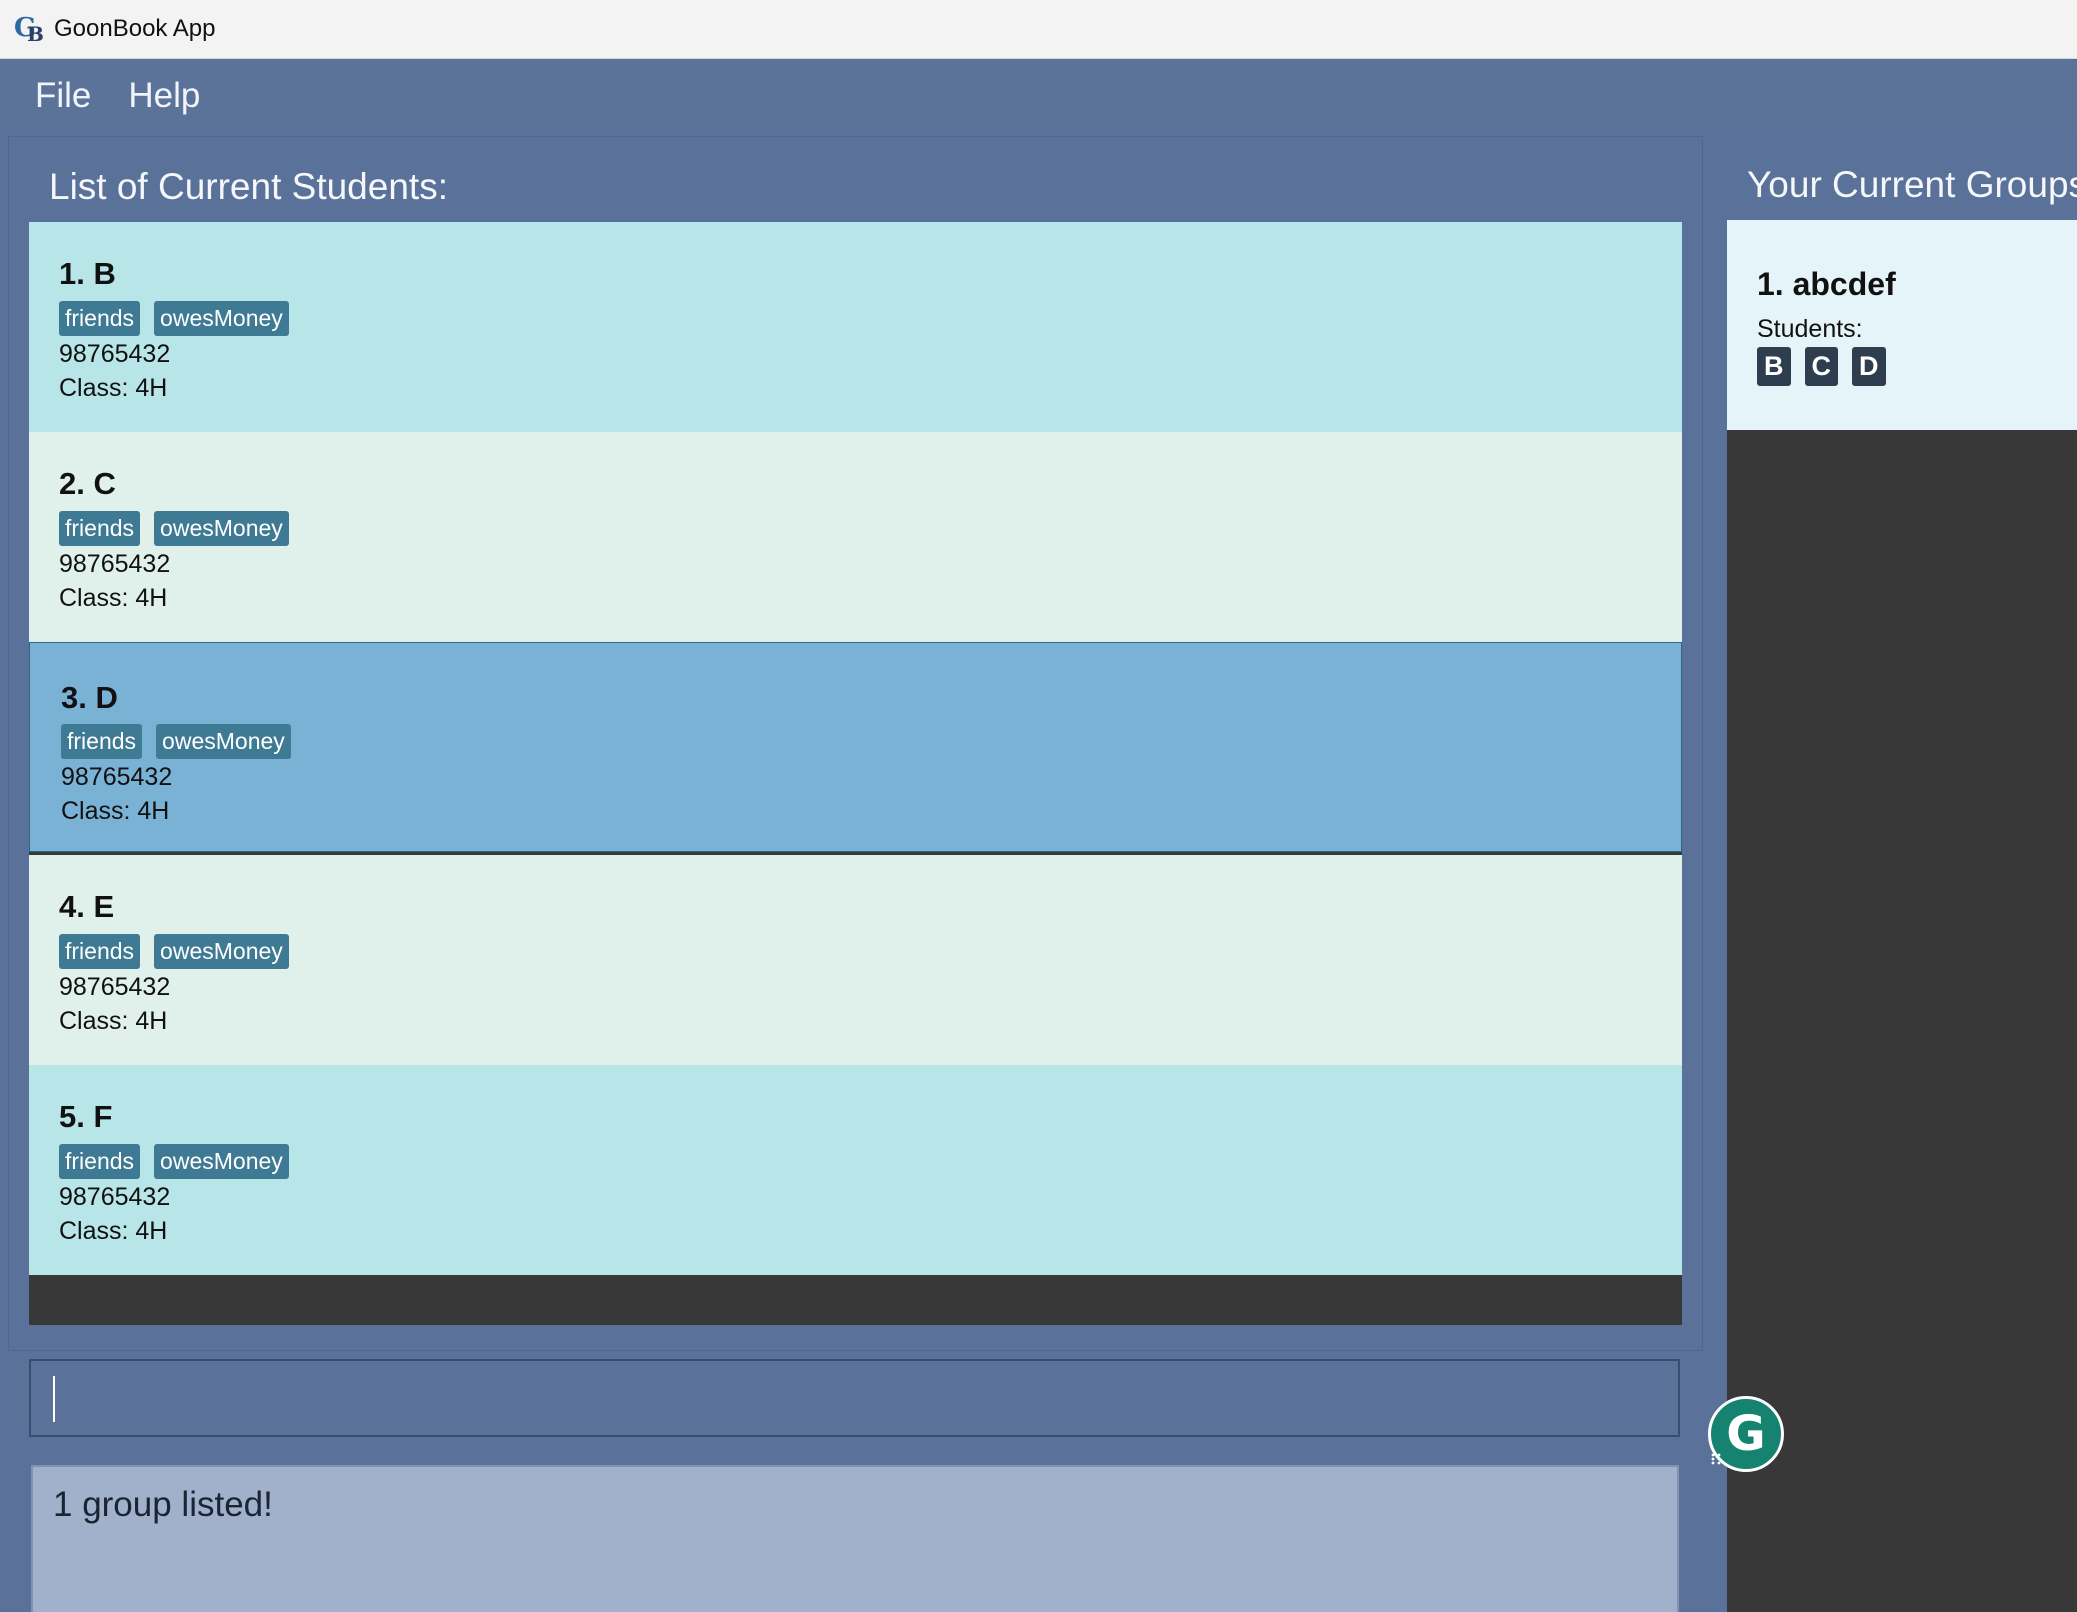  What do you see at coordinates (1774, 366) in the screenshot?
I see `member-chip: B` at bounding box center [1774, 366].